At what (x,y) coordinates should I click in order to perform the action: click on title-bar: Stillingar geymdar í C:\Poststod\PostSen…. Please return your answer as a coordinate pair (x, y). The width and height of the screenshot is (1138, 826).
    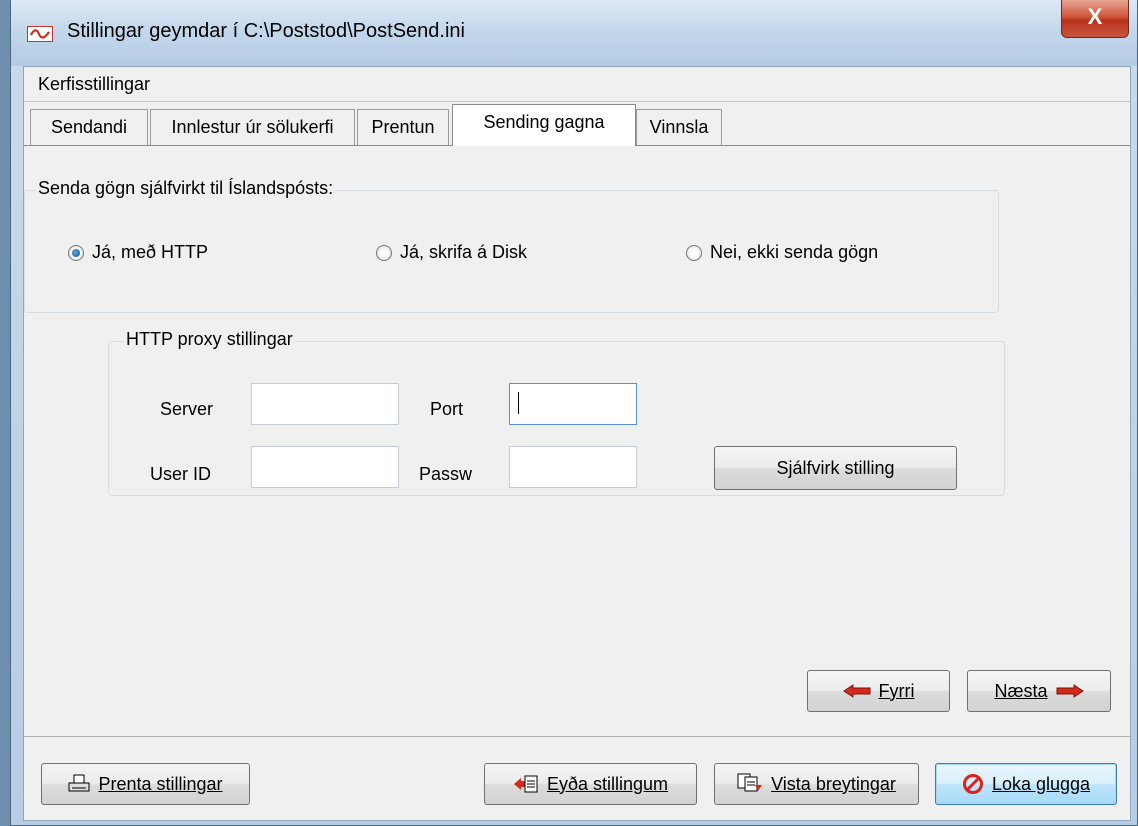
    Looking at the image, I should click on (574, 33).